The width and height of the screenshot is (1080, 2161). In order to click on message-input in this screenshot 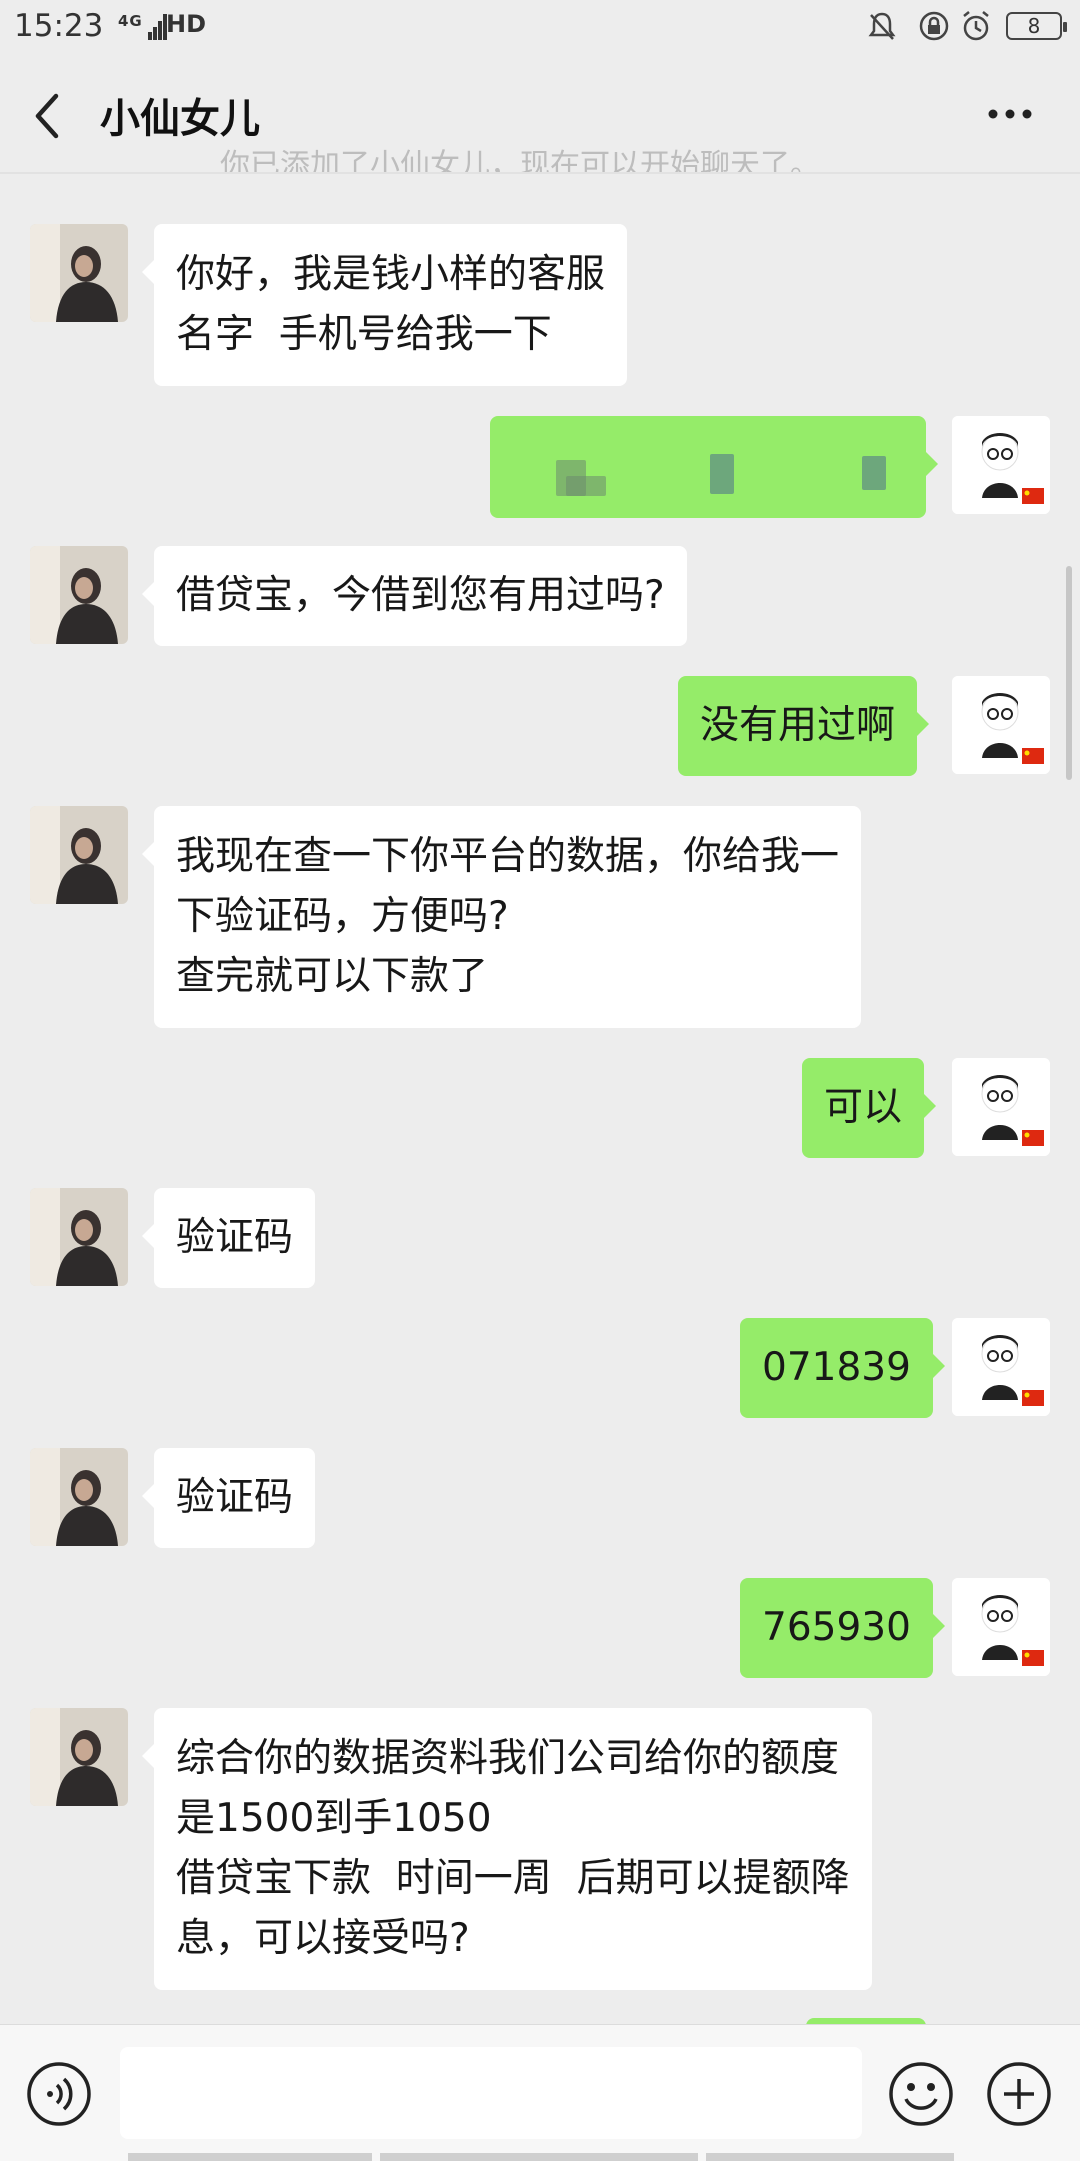, I will do `click(491, 2093)`.